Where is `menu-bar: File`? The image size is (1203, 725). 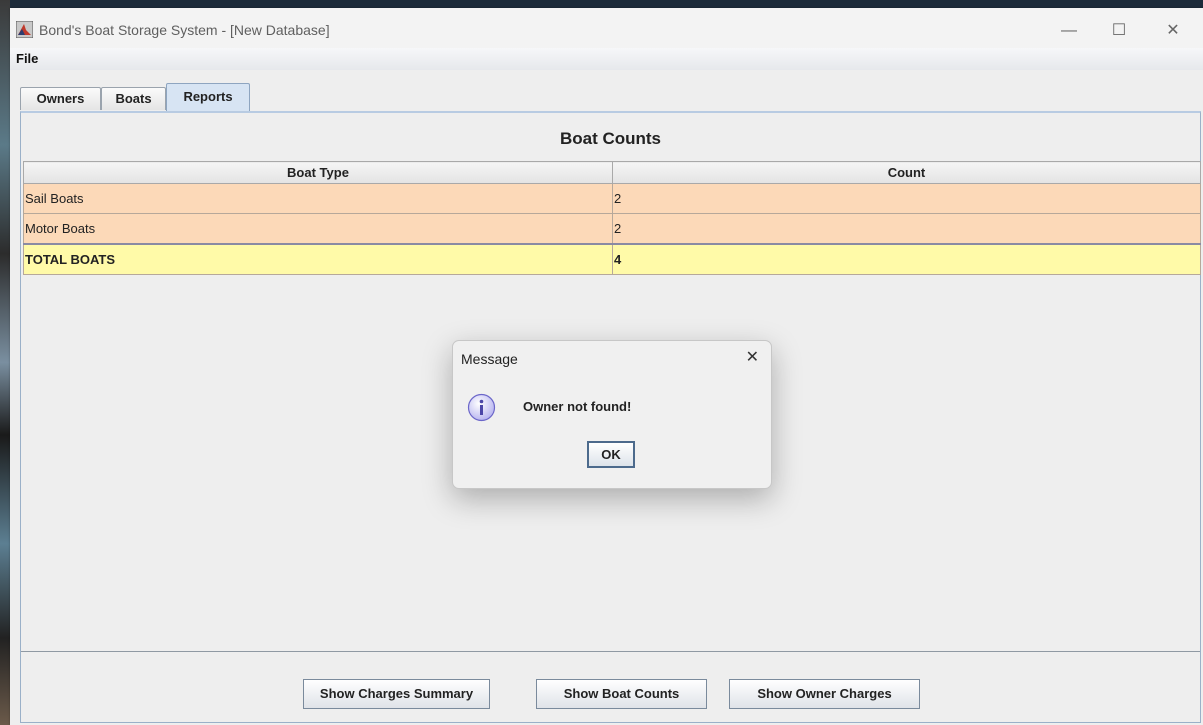 menu-bar: File is located at coordinates (606, 59).